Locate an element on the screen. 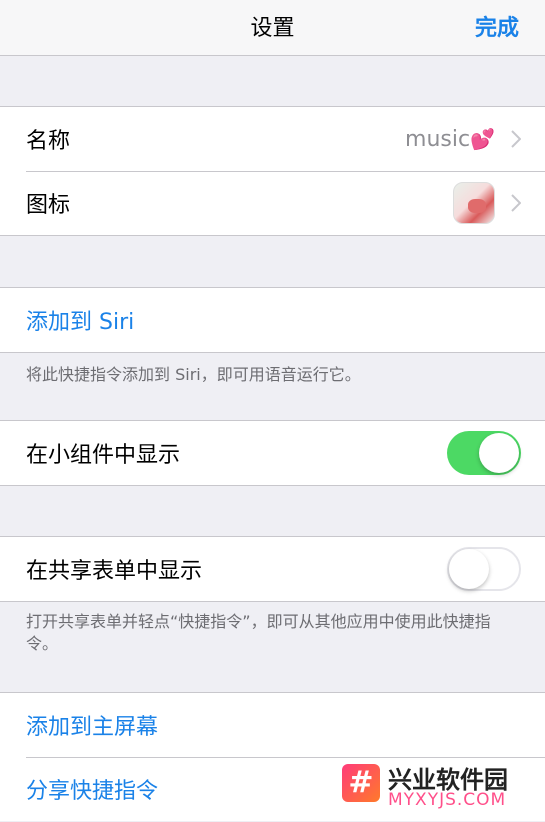 The image size is (545, 822). add-to-siri-button: 添加到 Siri is located at coordinates (272, 320).